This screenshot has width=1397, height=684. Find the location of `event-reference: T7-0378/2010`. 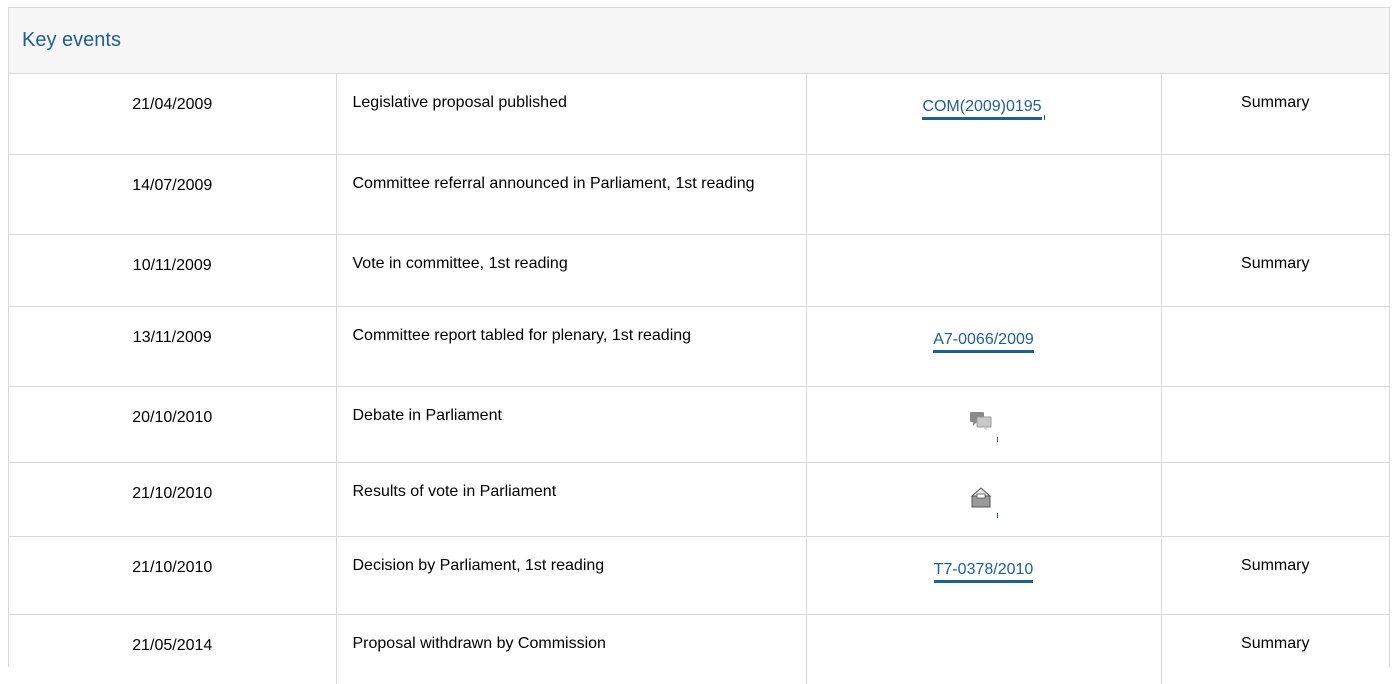

event-reference: T7-0378/2010 is located at coordinates (984, 575).